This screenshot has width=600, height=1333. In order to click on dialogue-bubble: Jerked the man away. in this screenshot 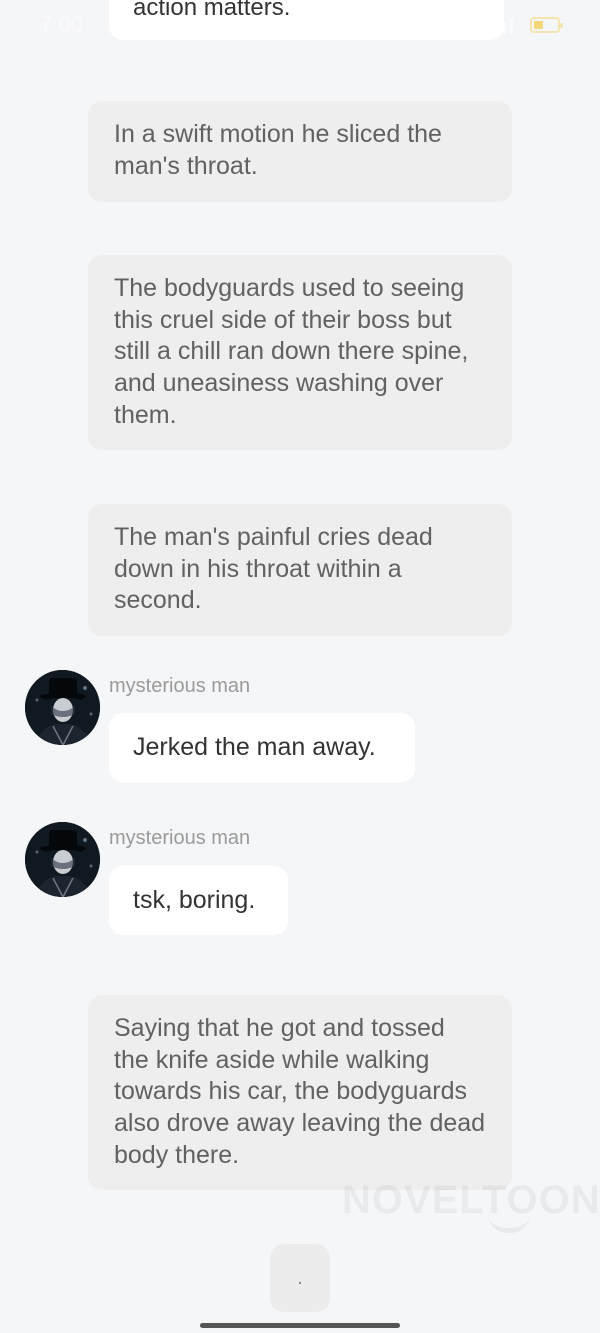, I will do `click(262, 747)`.